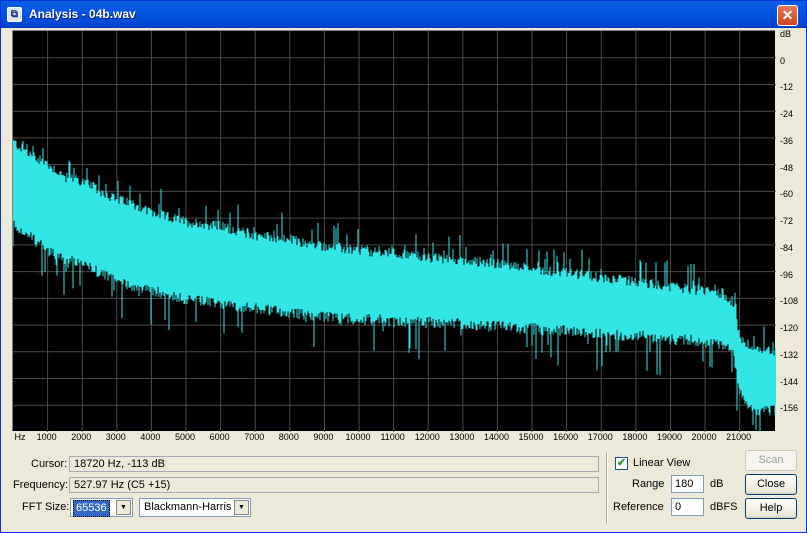 The image size is (807, 533). What do you see at coordinates (20, 437) in the screenshot?
I see `x-tick-label: Hz` at bounding box center [20, 437].